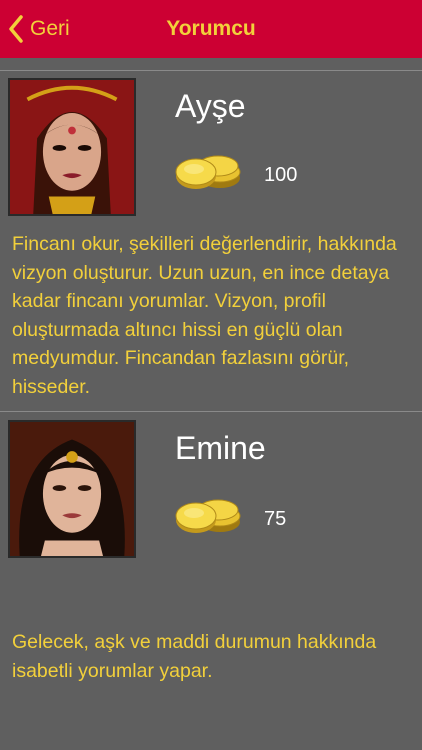  Describe the element at coordinates (16, 29) in the screenshot. I see `chevron-left-icon` at that location.